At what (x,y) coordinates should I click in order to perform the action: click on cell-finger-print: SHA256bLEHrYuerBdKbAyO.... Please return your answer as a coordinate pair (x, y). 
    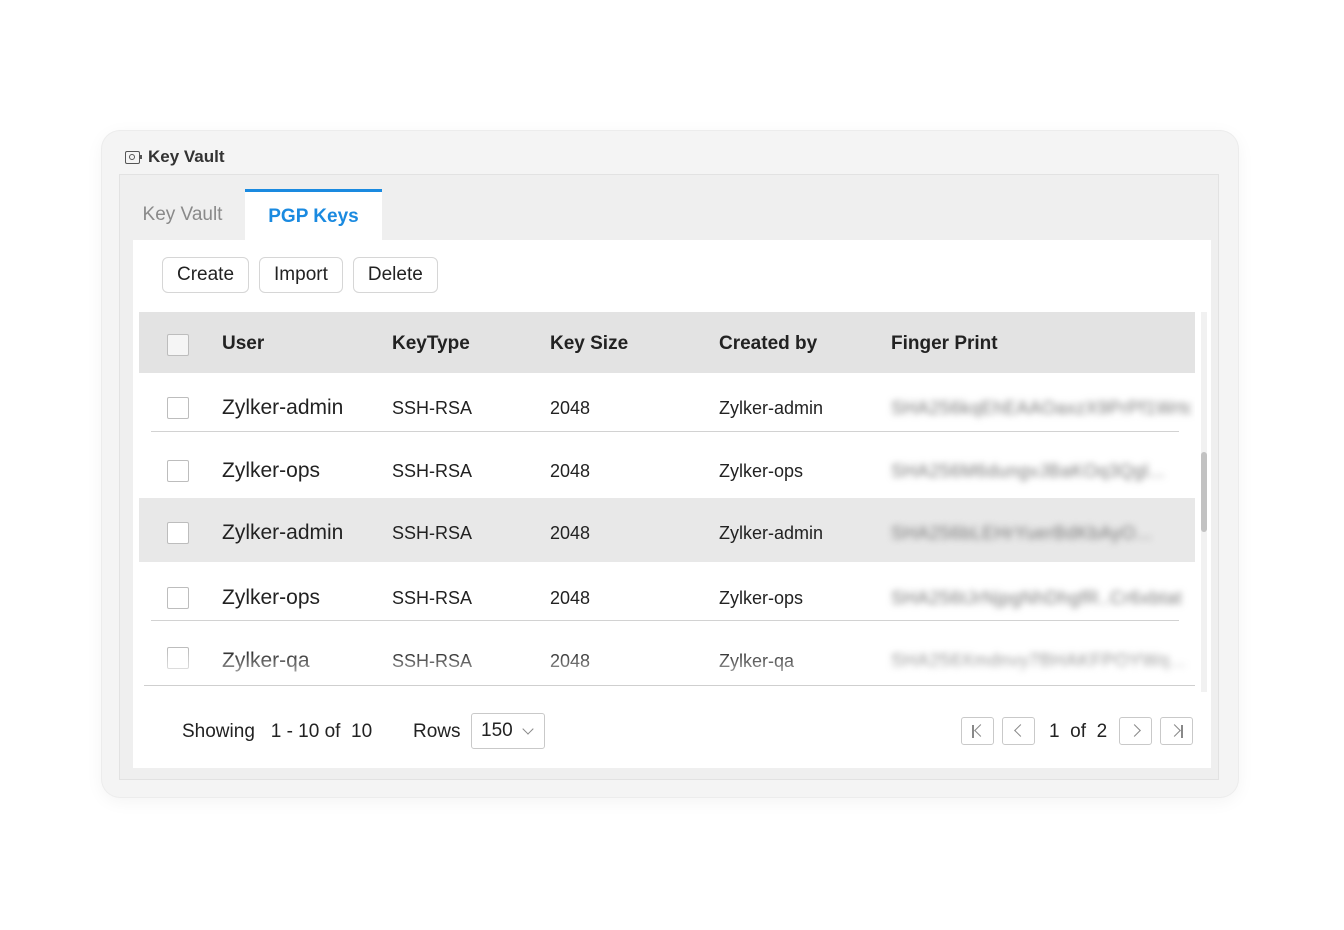
    Looking at the image, I should click on (1022, 533).